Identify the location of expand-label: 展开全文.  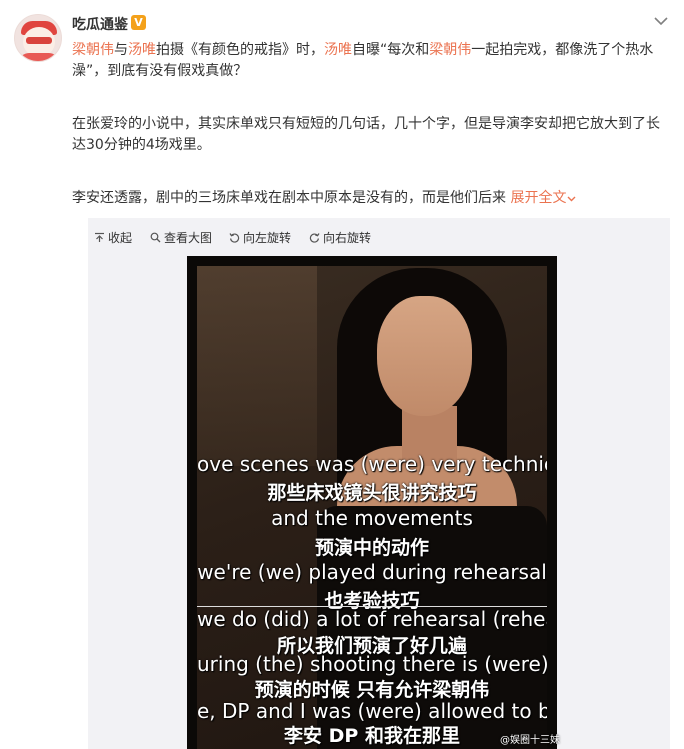
(538, 198).